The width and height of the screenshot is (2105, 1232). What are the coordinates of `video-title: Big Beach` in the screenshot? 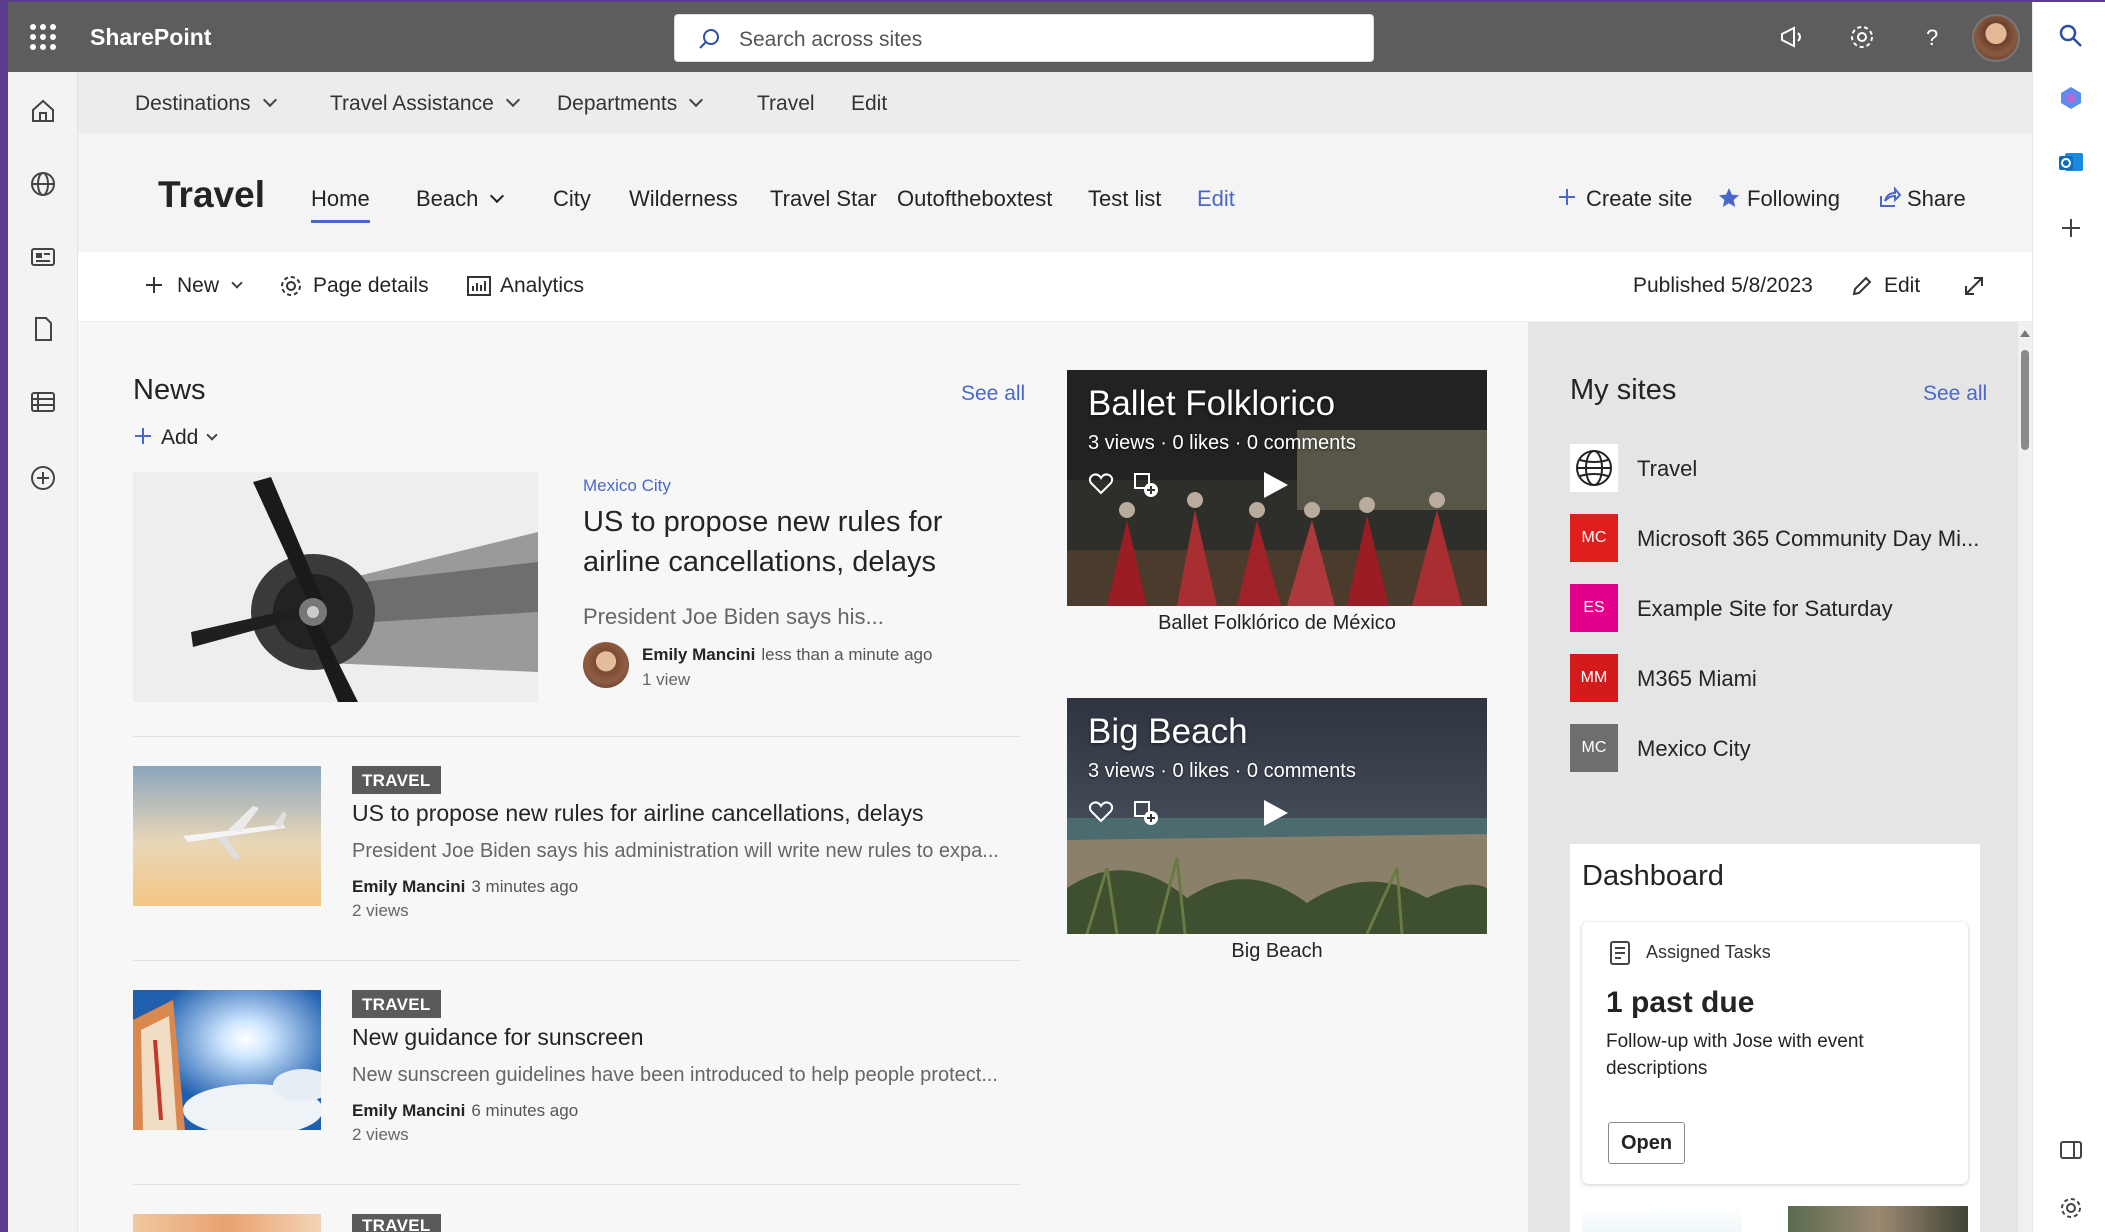 It's located at (1168, 731).